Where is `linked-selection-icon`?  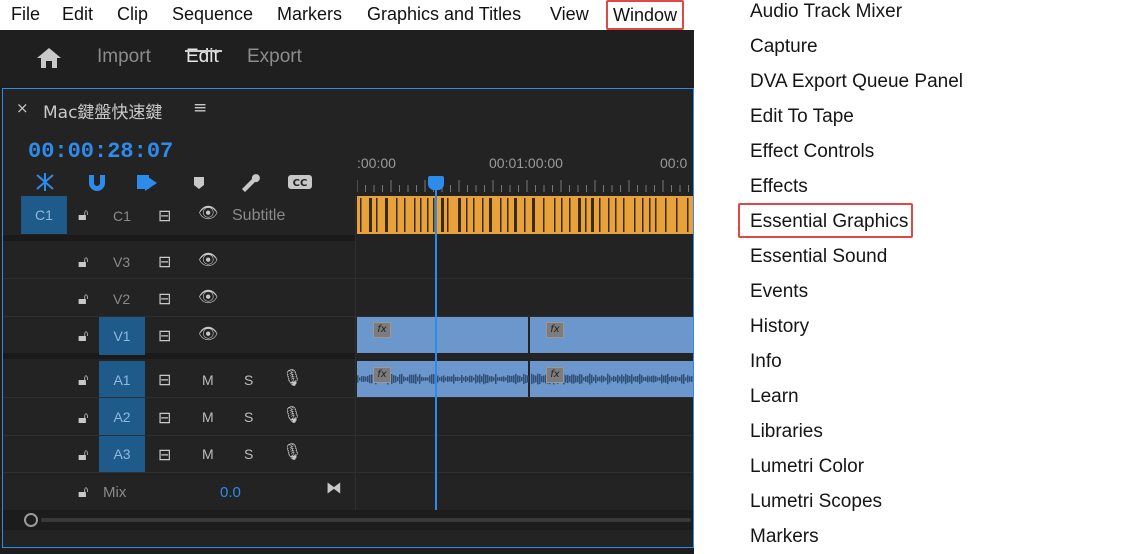 linked-selection-icon is located at coordinates (147, 182).